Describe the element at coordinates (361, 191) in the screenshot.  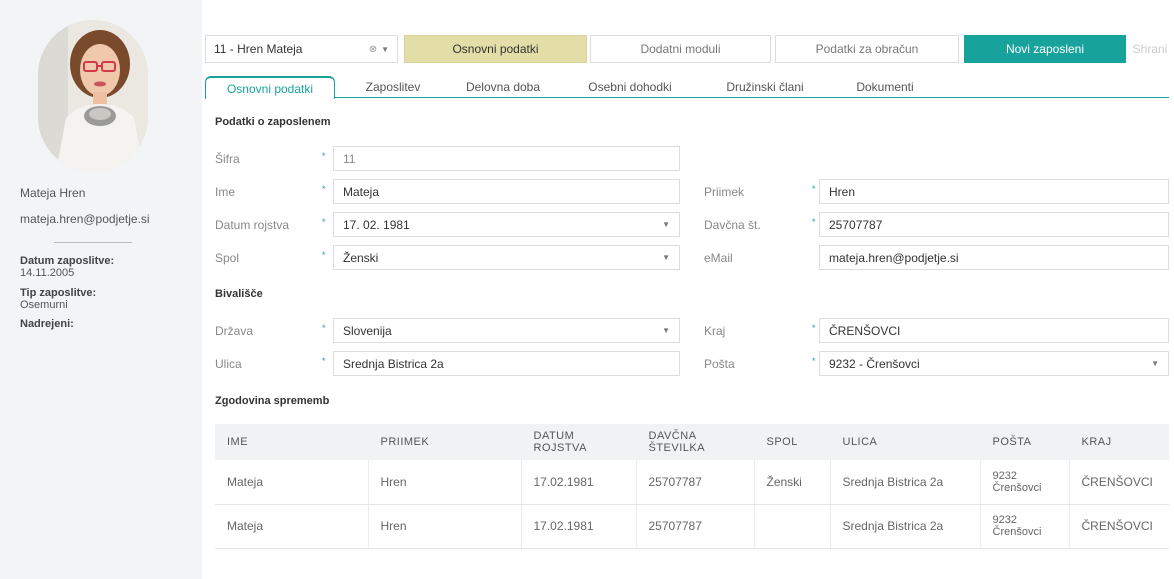
I see `ime-value: Mateja` at that location.